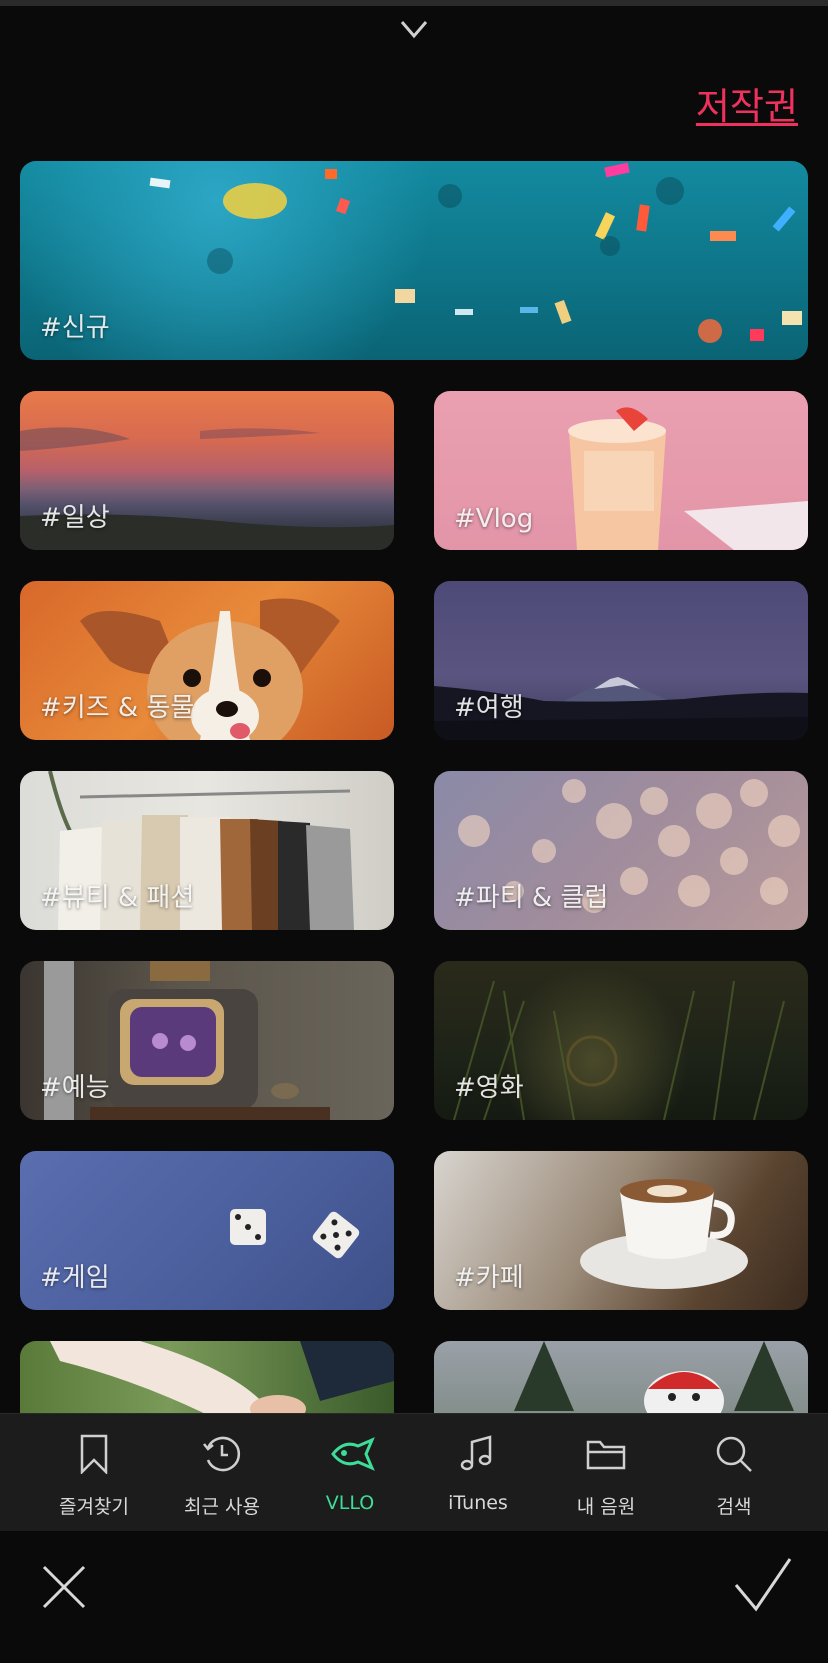 This screenshot has height=1663, width=828. I want to click on folder-icon, so click(606, 1455).